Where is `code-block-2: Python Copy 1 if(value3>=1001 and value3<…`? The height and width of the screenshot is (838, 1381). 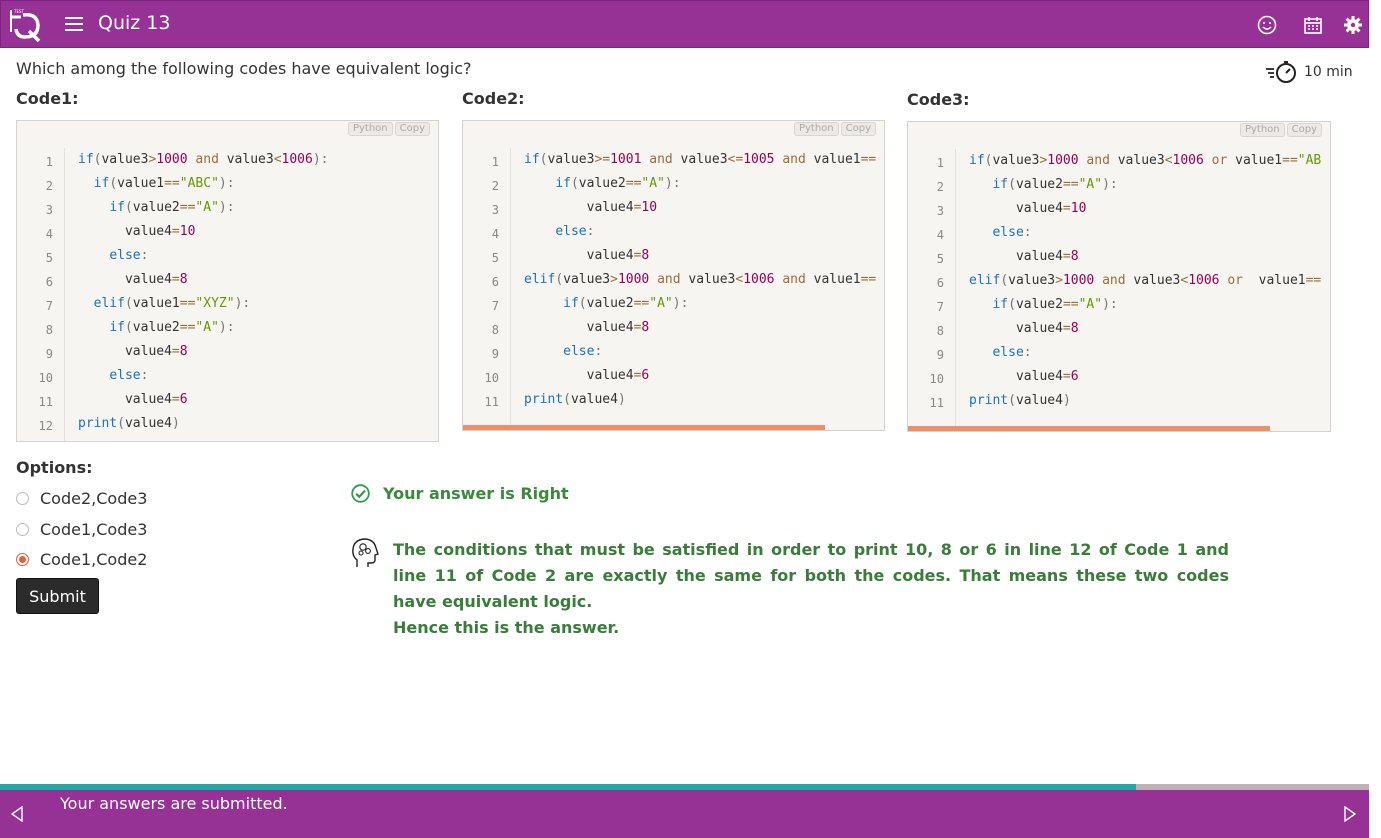
code-block-2: Python Copy 1 if(value3>=1001 and value3<… is located at coordinates (673, 275).